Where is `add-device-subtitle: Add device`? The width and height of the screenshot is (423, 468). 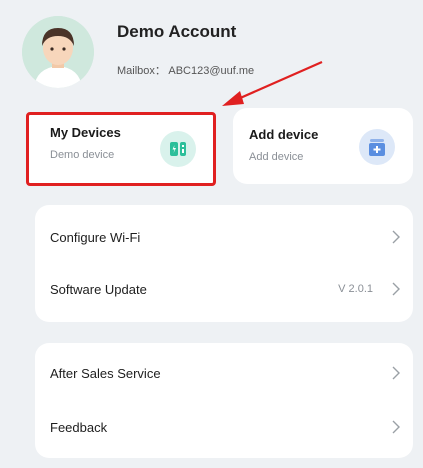 add-device-subtitle: Add device is located at coordinates (276, 157).